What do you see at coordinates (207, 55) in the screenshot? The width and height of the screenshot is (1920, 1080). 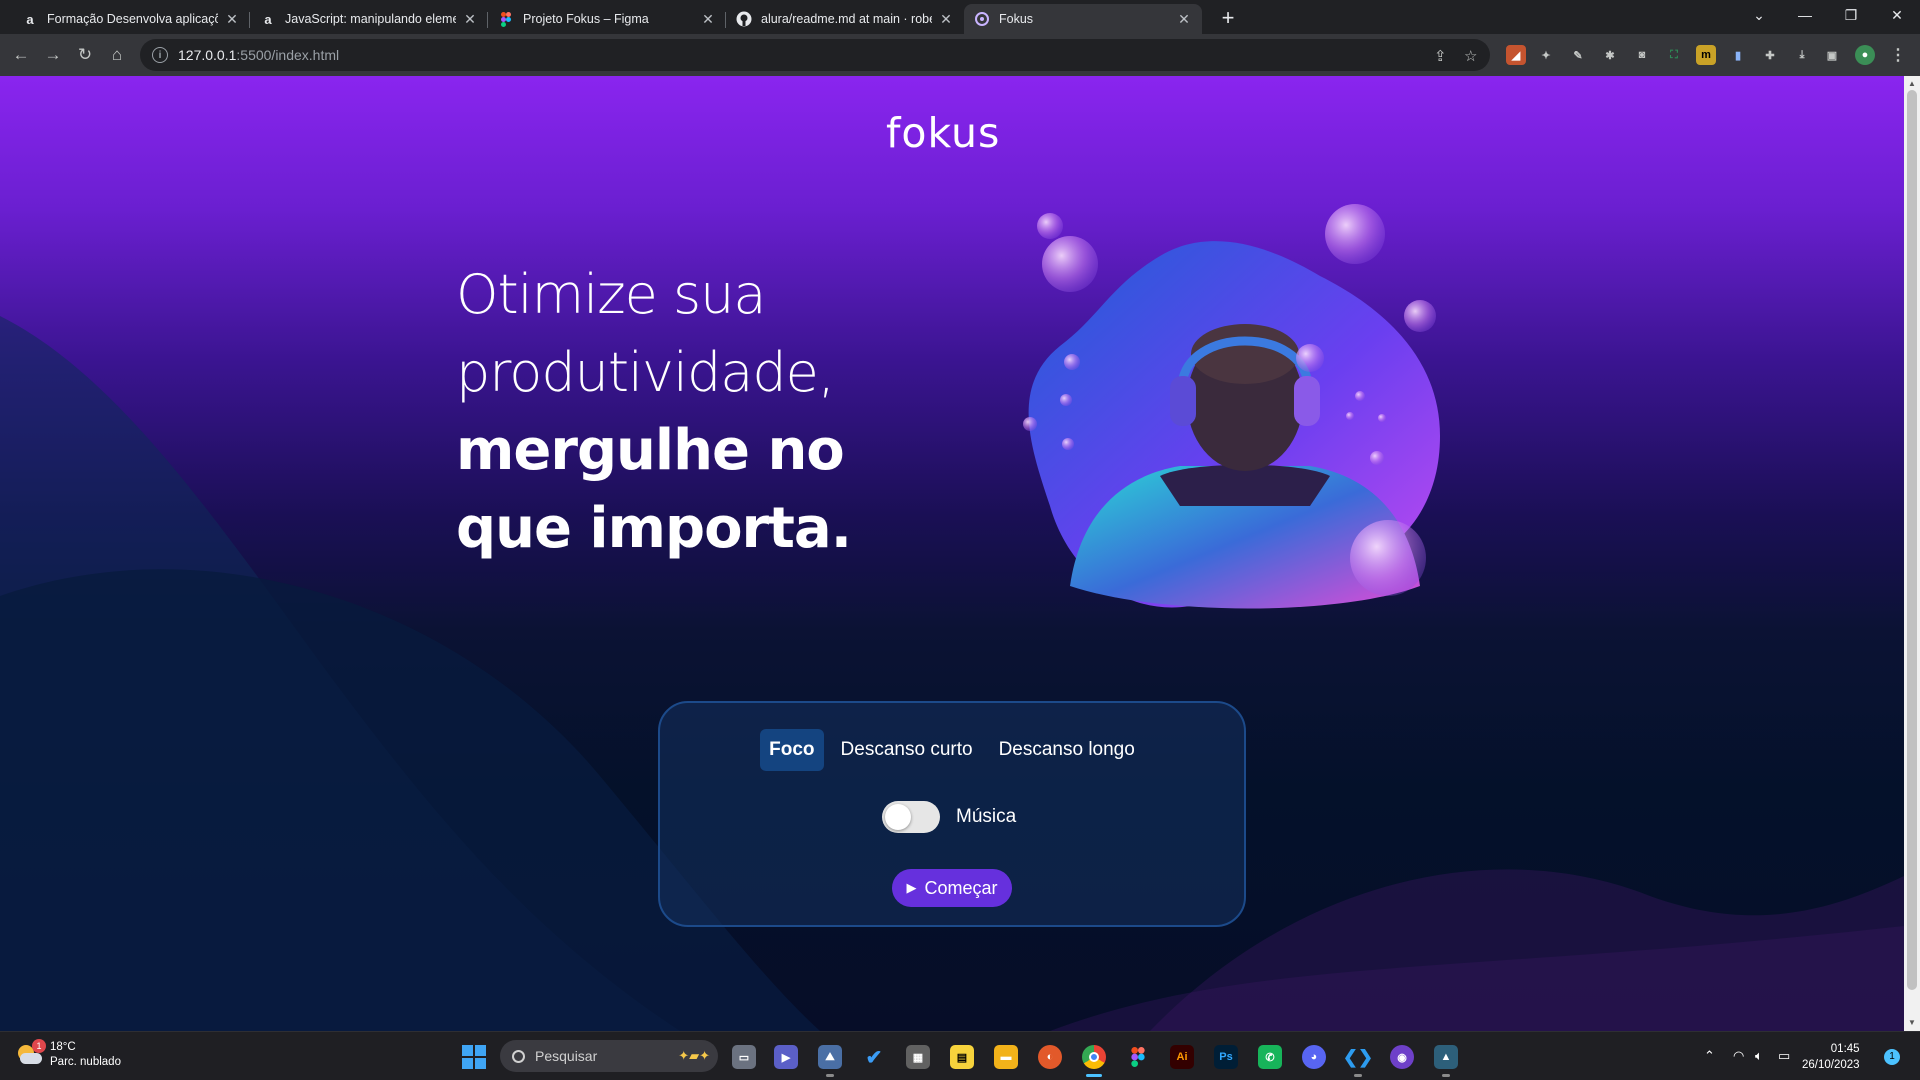 I see `url-host: 127.0.0.1` at bounding box center [207, 55].